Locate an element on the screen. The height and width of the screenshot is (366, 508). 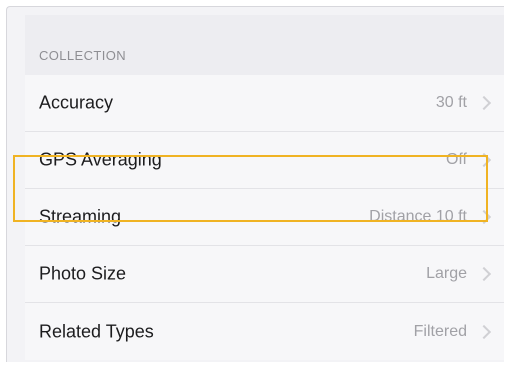
setting-row-streaming: Streaming Distance 10 ft is located at coordinates (264, 217).